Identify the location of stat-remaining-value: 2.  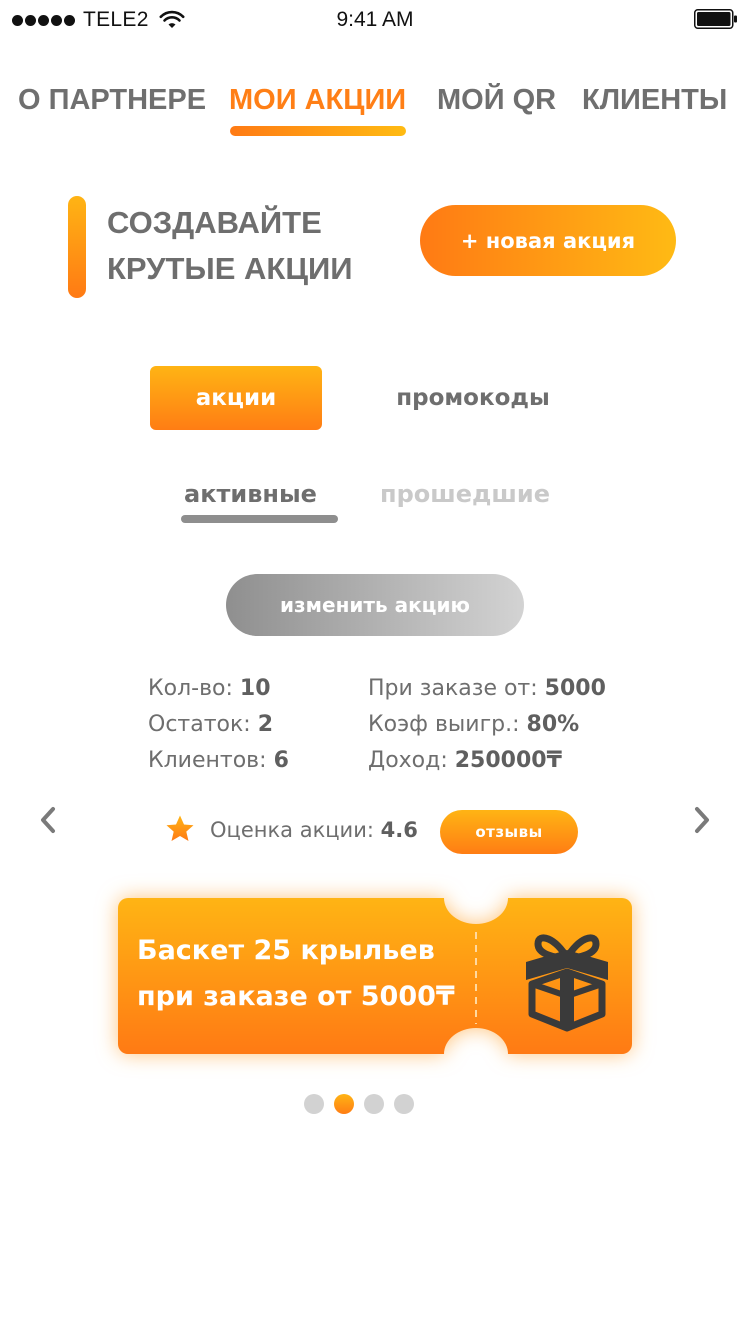
(265, 724).